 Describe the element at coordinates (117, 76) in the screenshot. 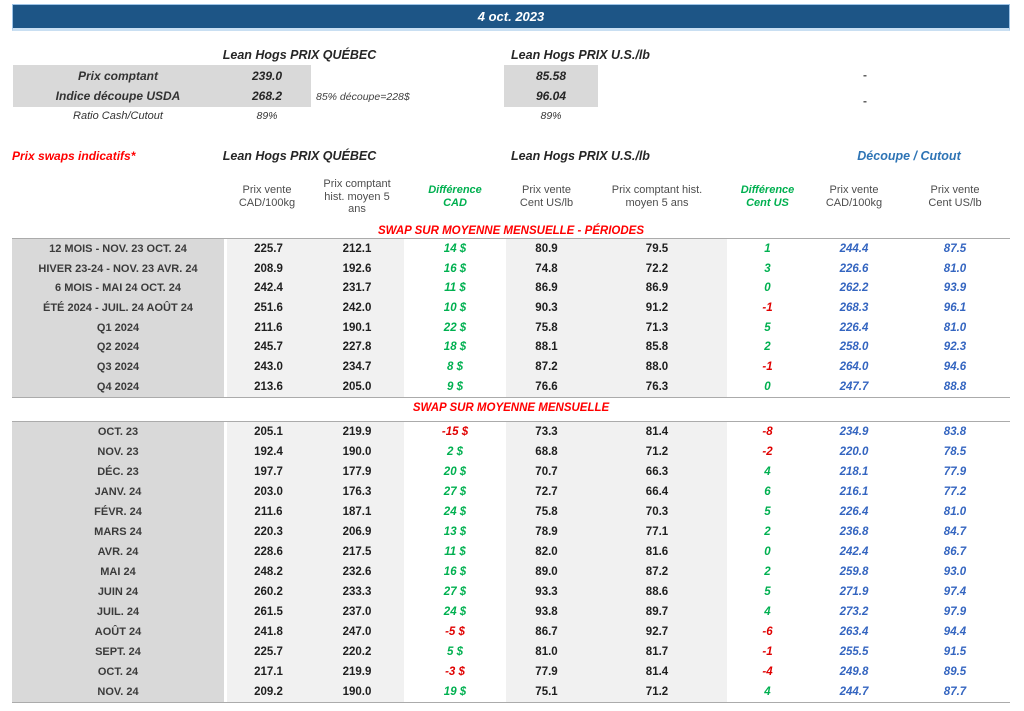

I see `spot-price-label: Prix comptant` at that location.